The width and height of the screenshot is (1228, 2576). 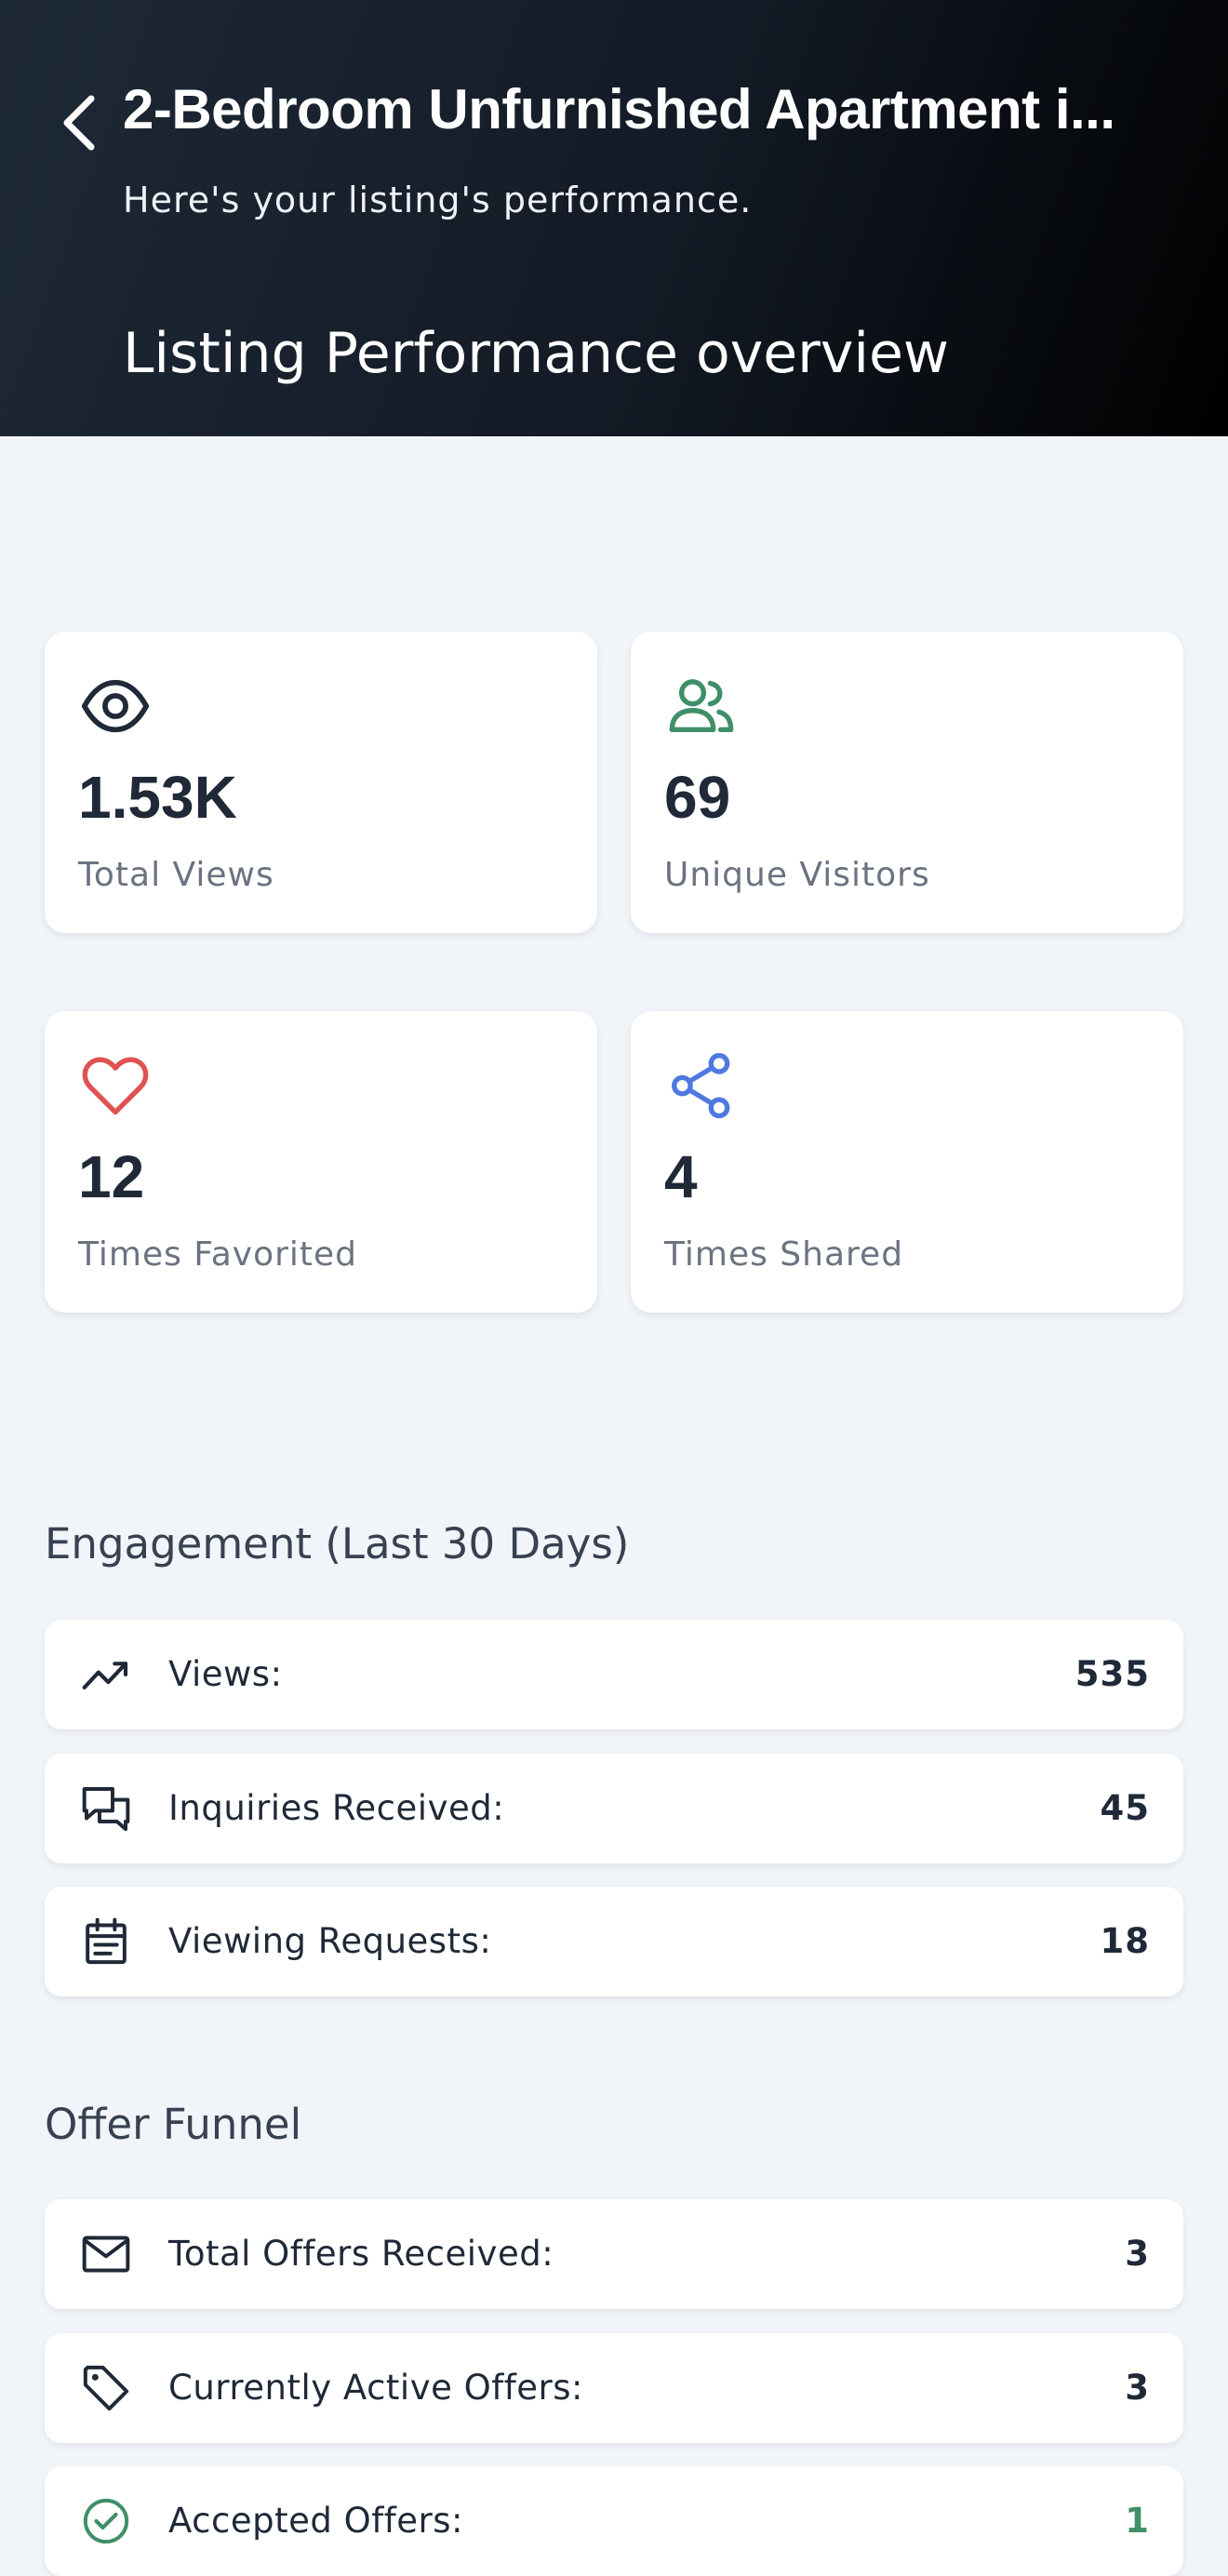 I want to click on overview-heading: Listing Performance overview, so click(x=536, y=353).